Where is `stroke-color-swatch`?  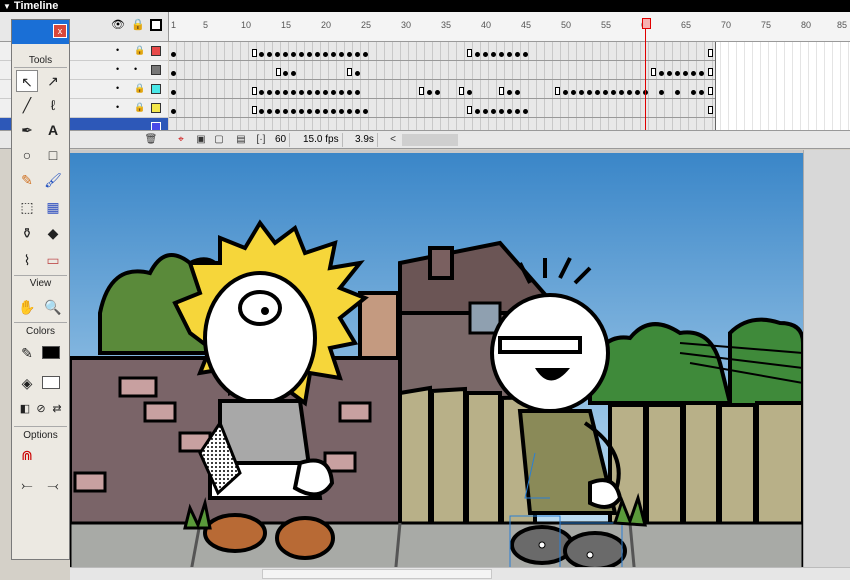 stroke-color-swatch is located at coordinates (51, 352).